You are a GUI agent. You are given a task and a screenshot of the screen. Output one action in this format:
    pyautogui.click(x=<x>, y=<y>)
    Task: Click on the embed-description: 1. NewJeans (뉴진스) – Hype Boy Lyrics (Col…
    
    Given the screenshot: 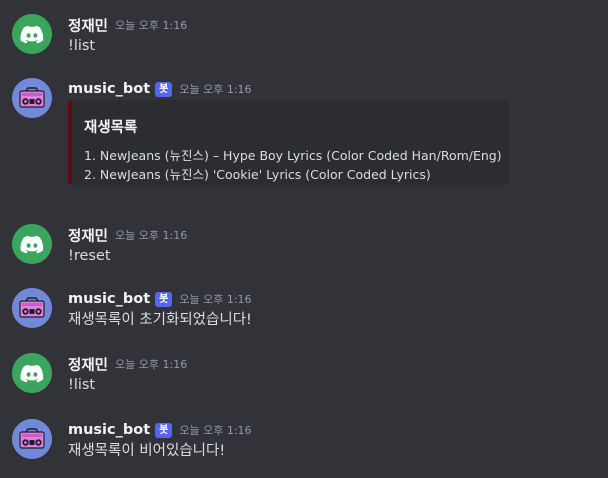 What is the action you would take?
    pyautogui.click(x=293, y=165)
    